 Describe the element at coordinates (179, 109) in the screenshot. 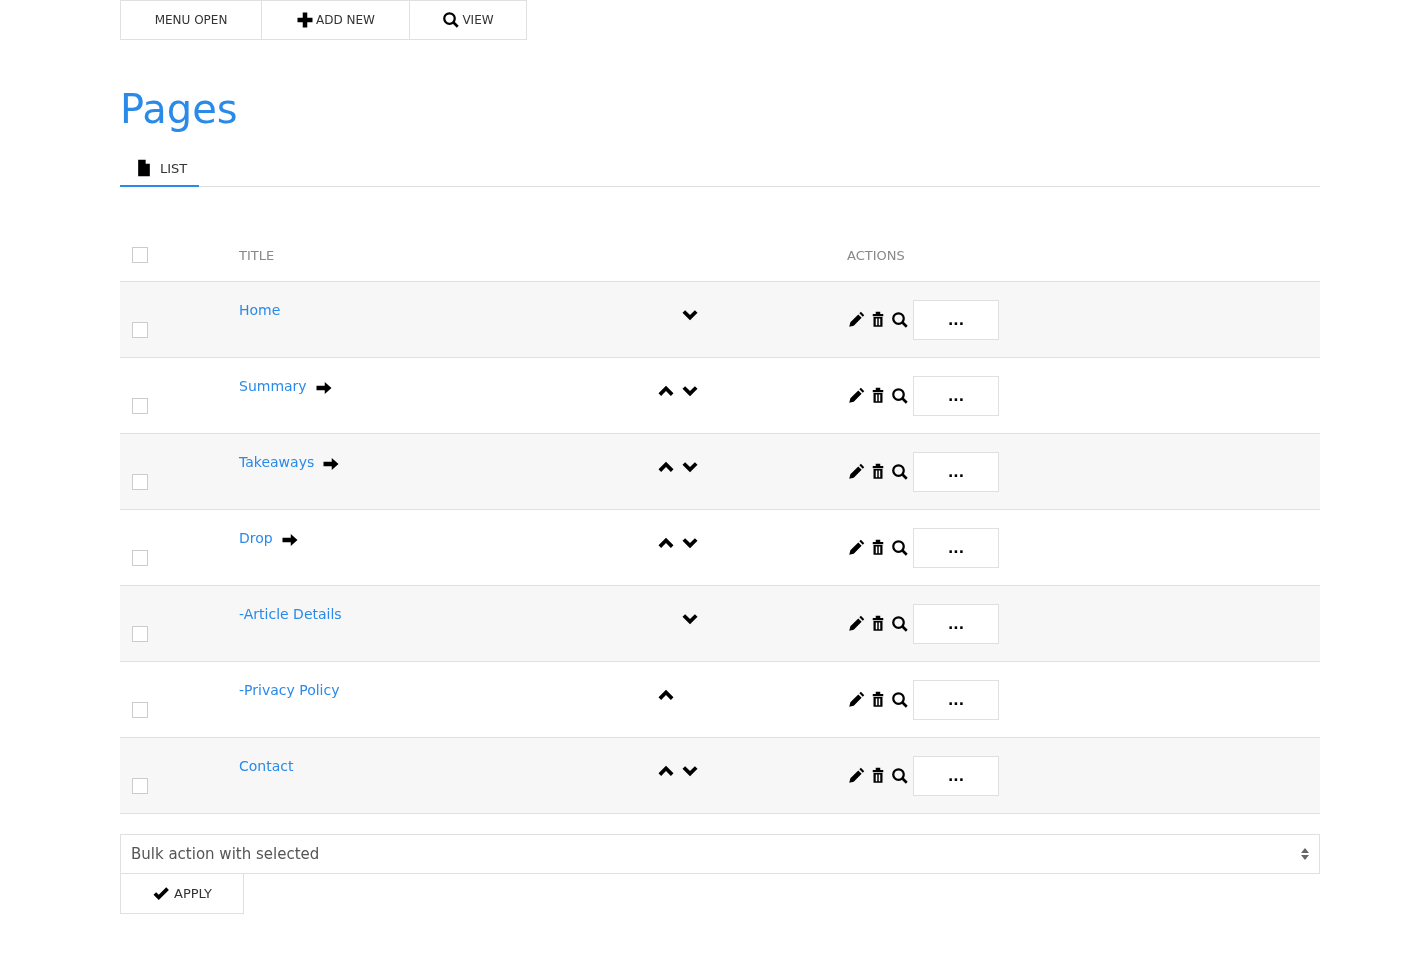

I see `page-title: Pages` at that location.